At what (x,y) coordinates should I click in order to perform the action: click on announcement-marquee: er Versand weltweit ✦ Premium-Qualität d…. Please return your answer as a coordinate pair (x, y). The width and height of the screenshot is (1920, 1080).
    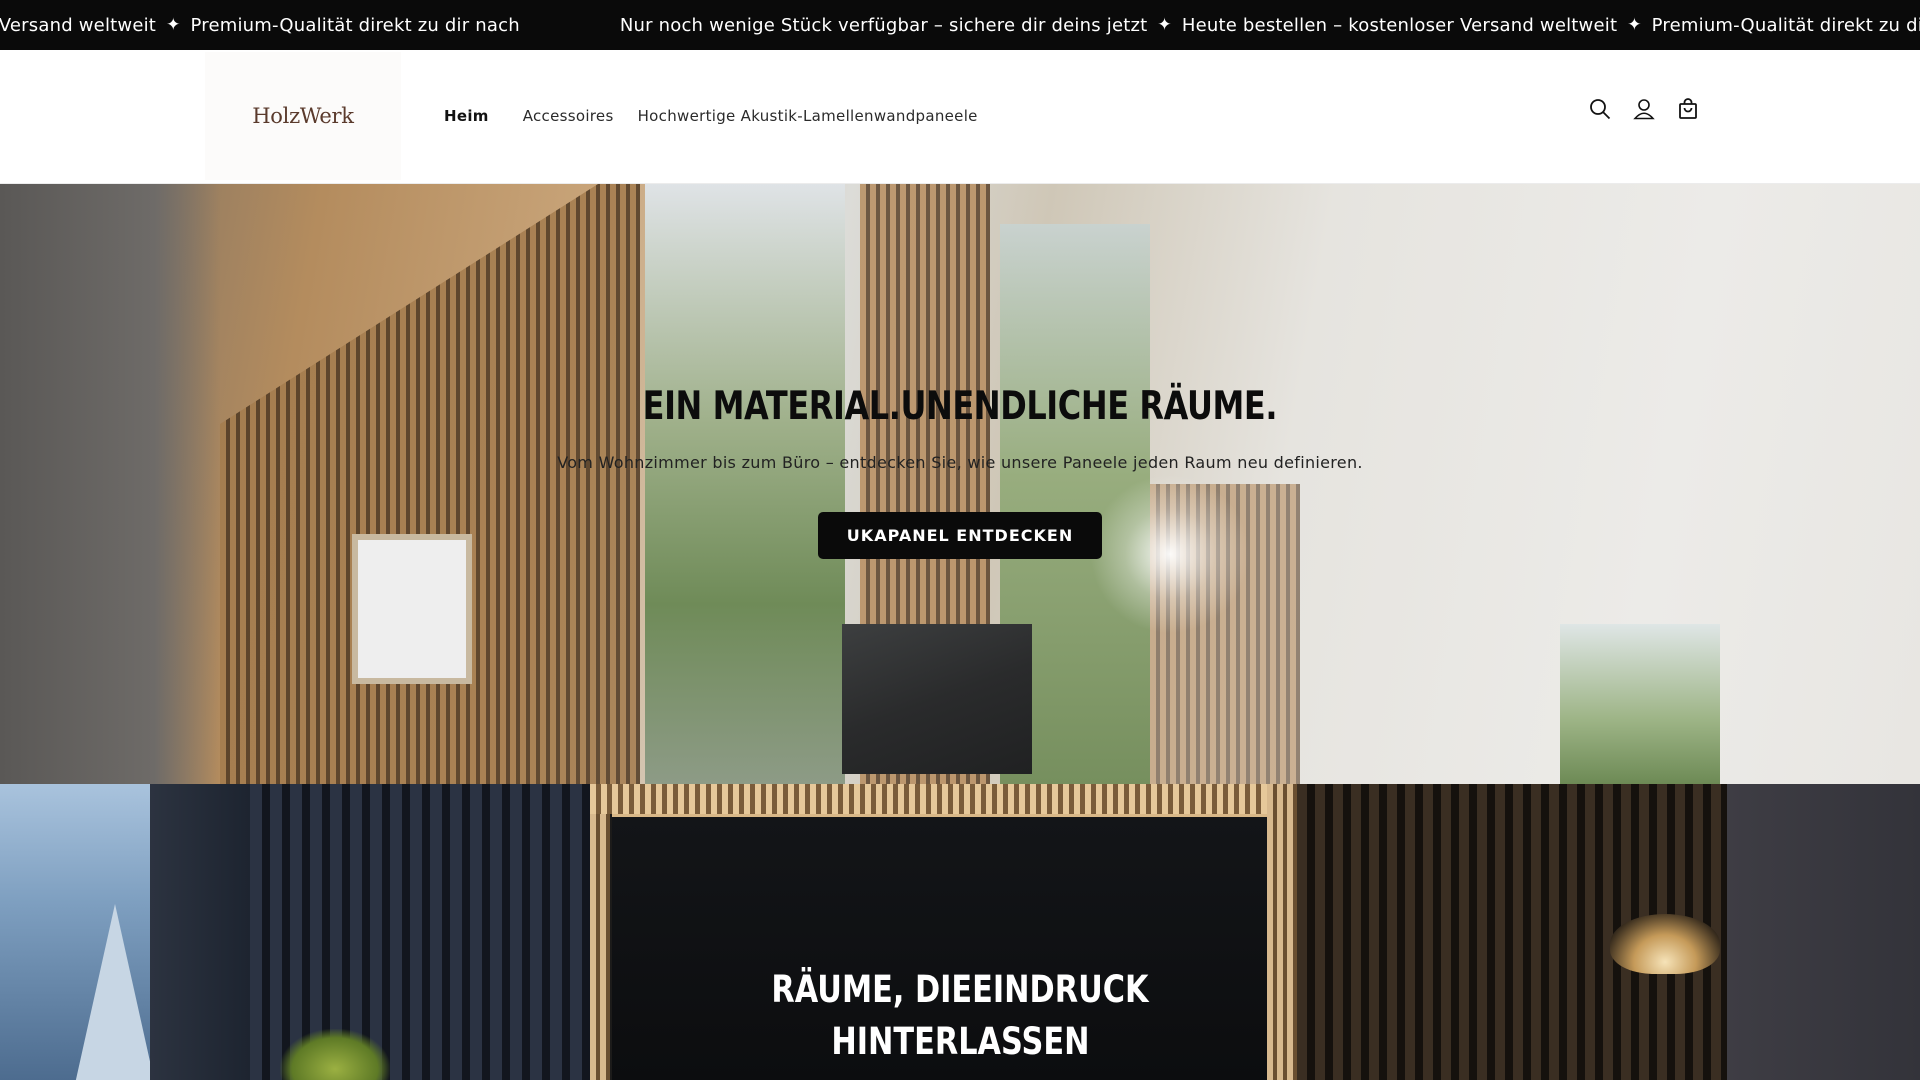
    Looking at the image, I should click on (960, 25).